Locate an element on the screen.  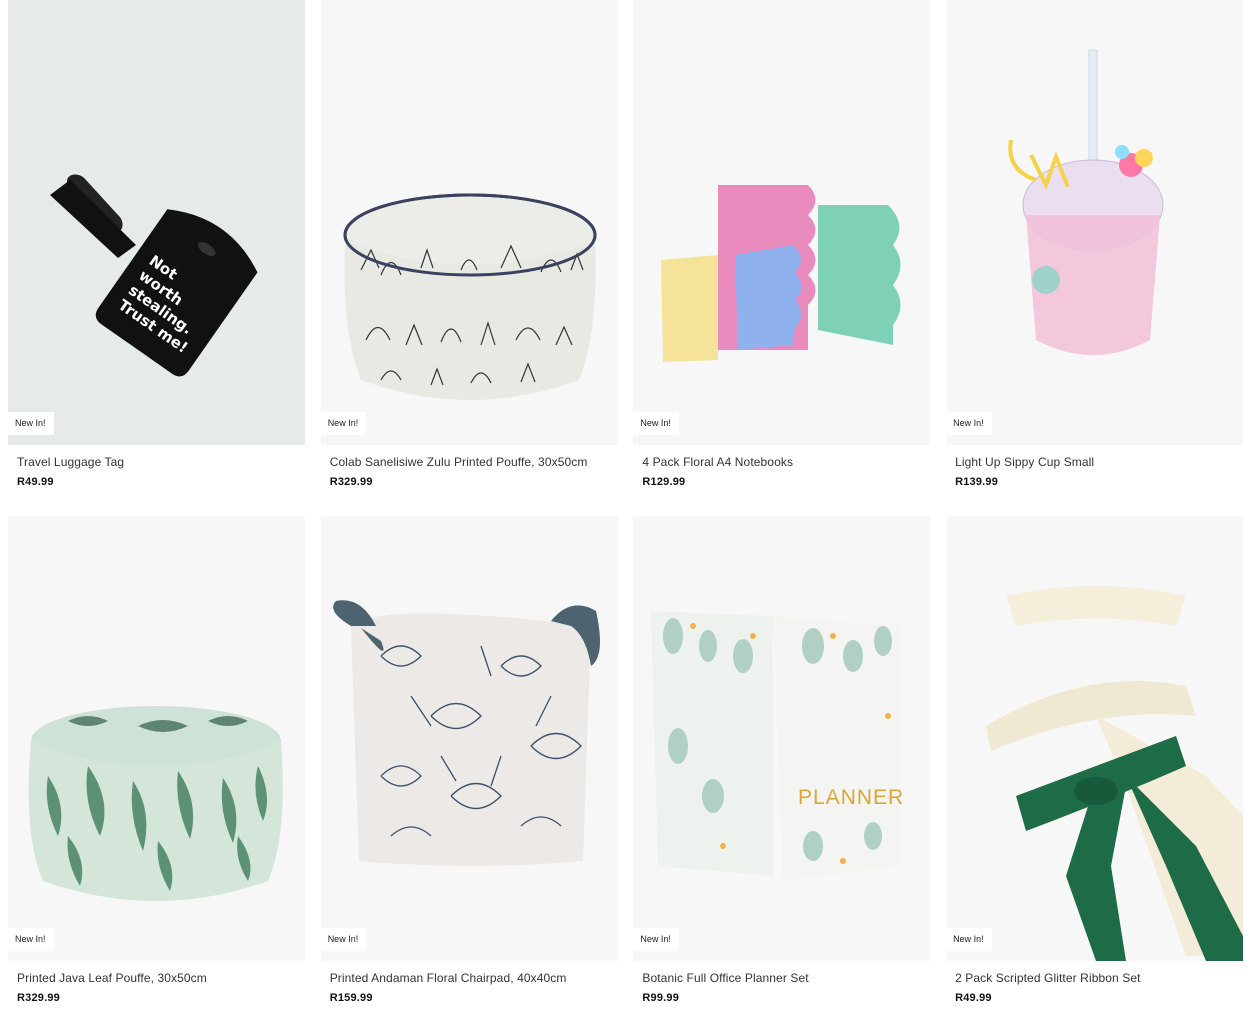
product-image: Not worth stealing. Trust me! New In! is located at coordinates (156, 222).